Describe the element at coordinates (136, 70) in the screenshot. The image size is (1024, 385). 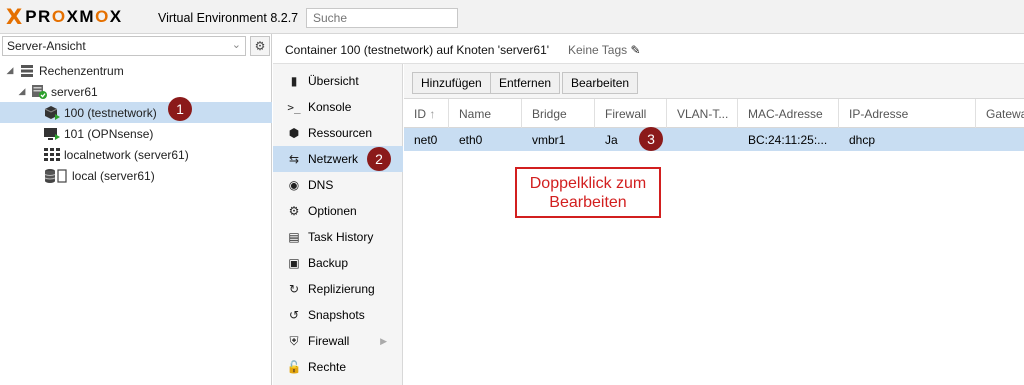
I see `tree-node-datacenter: ◢ Rechenzentrum` at that location.